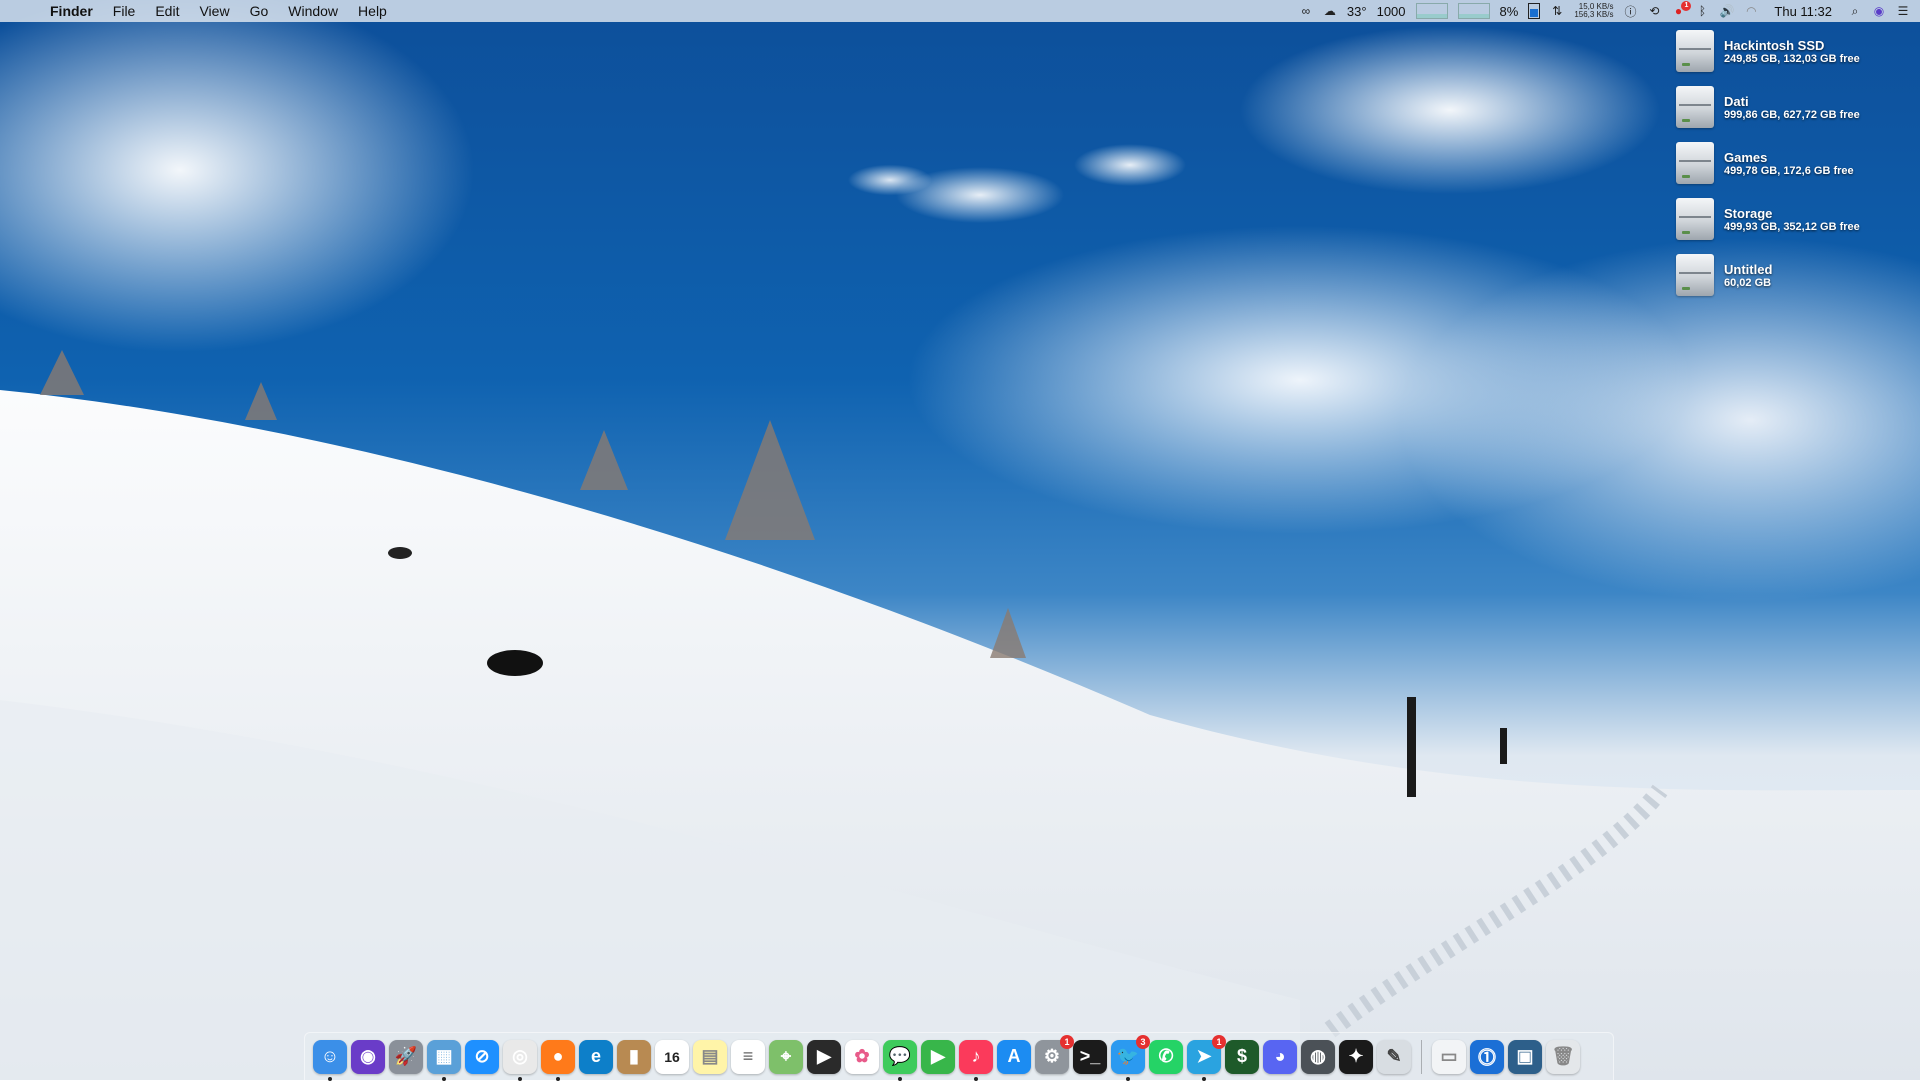  Describe the element at coordinates (1280, 1056) in the screenshot. I see `discord-icon: ◕` at that location.